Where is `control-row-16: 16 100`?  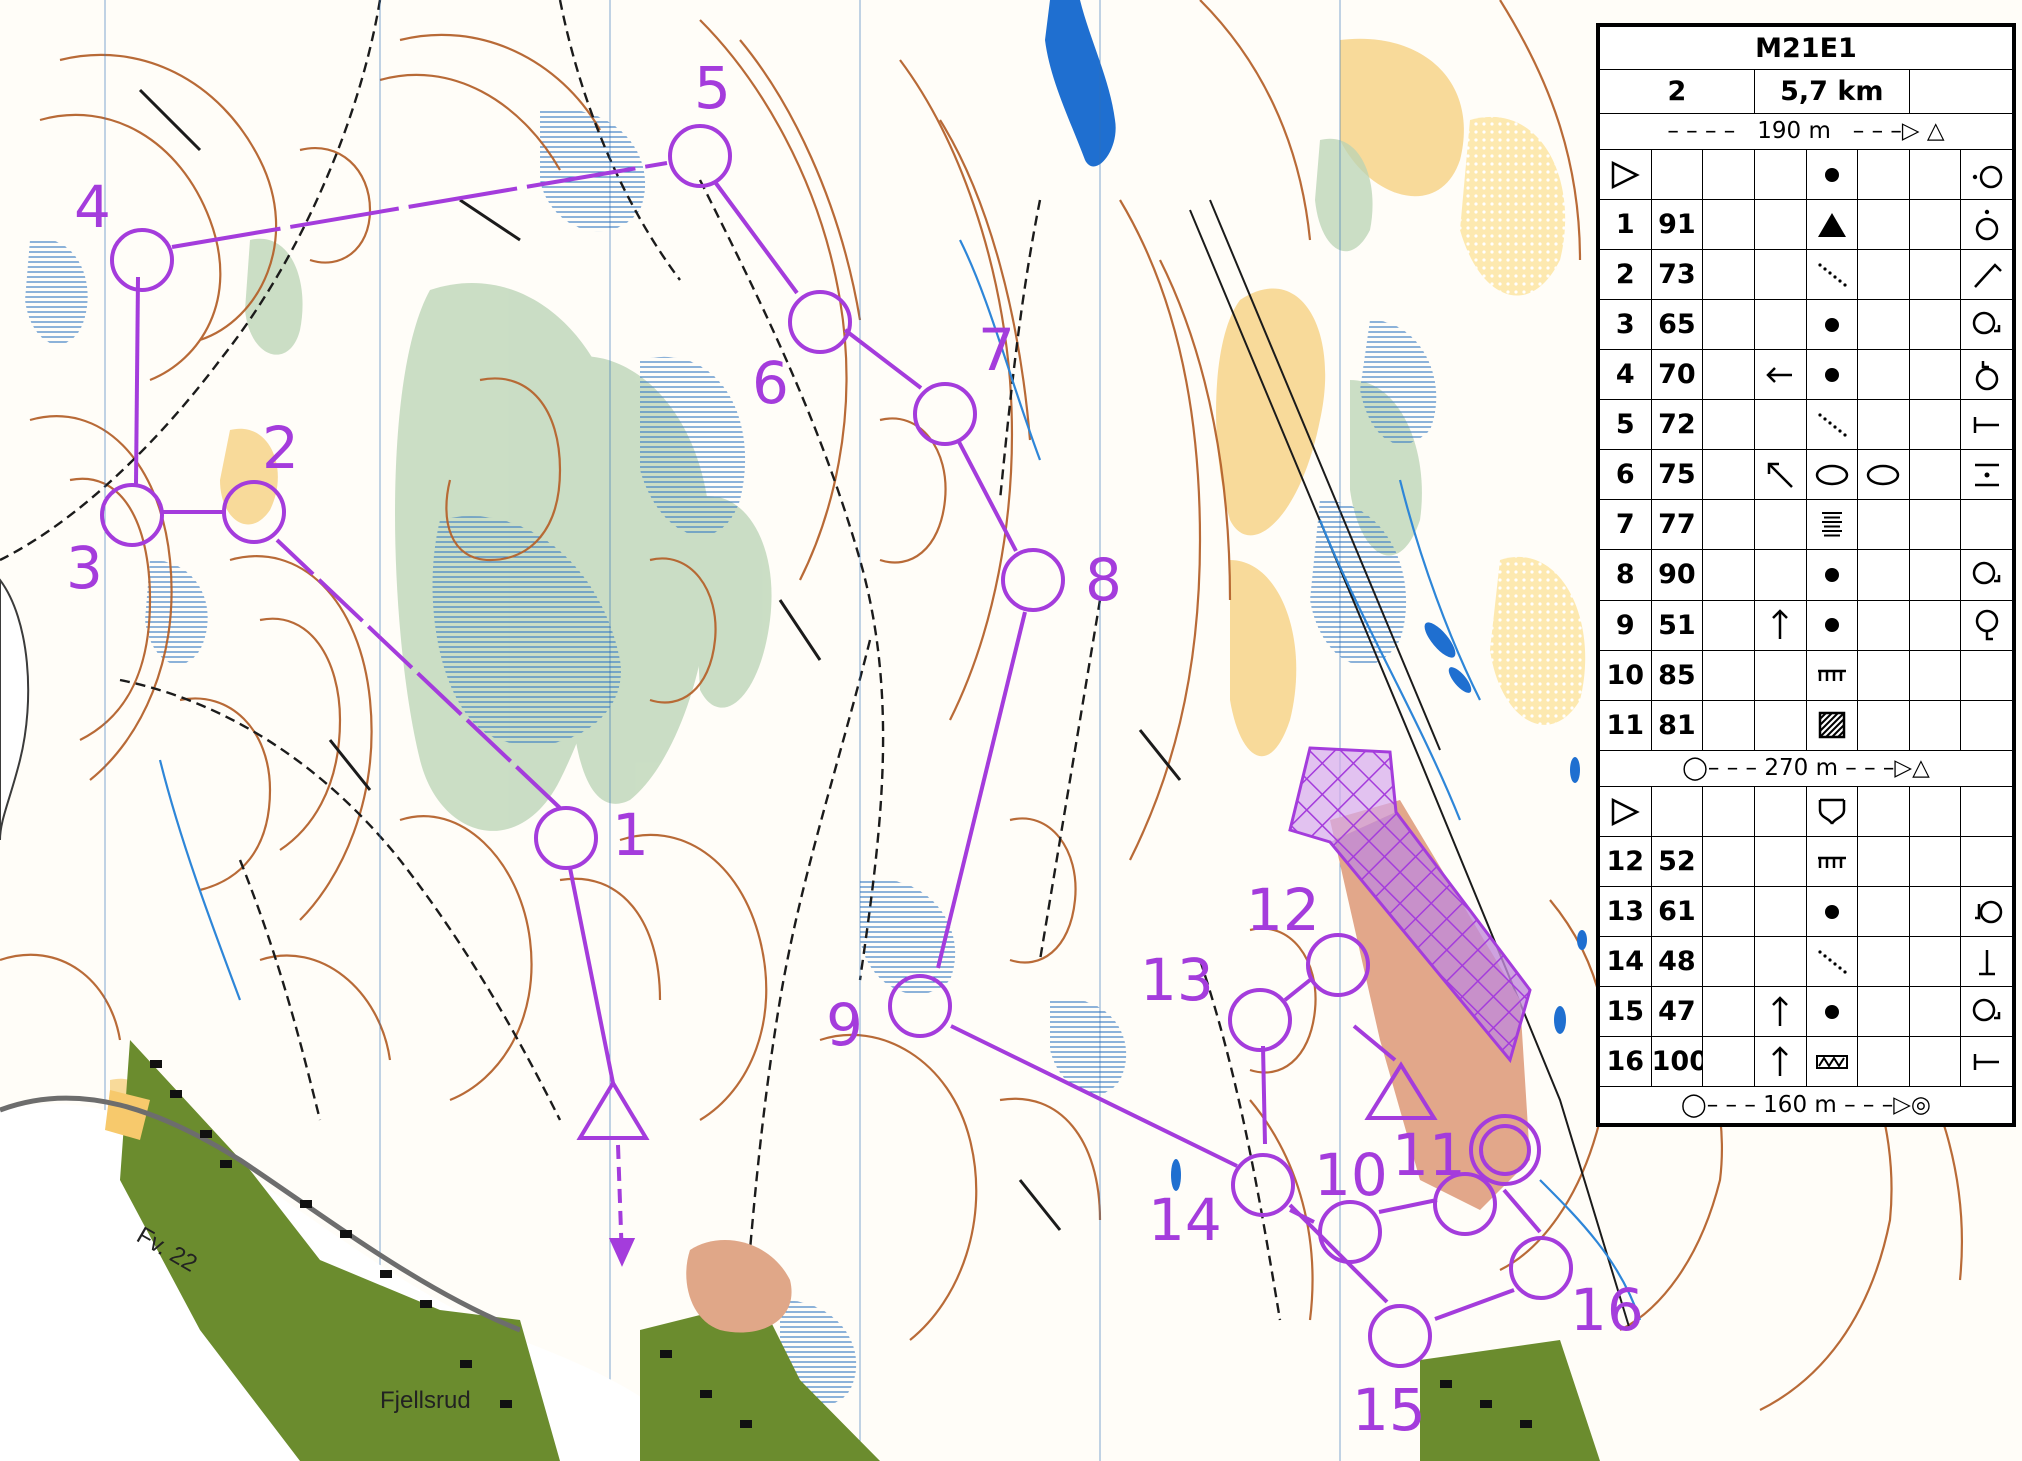
control-row-16: 16 100 is located at coordinates (1806, 1062).